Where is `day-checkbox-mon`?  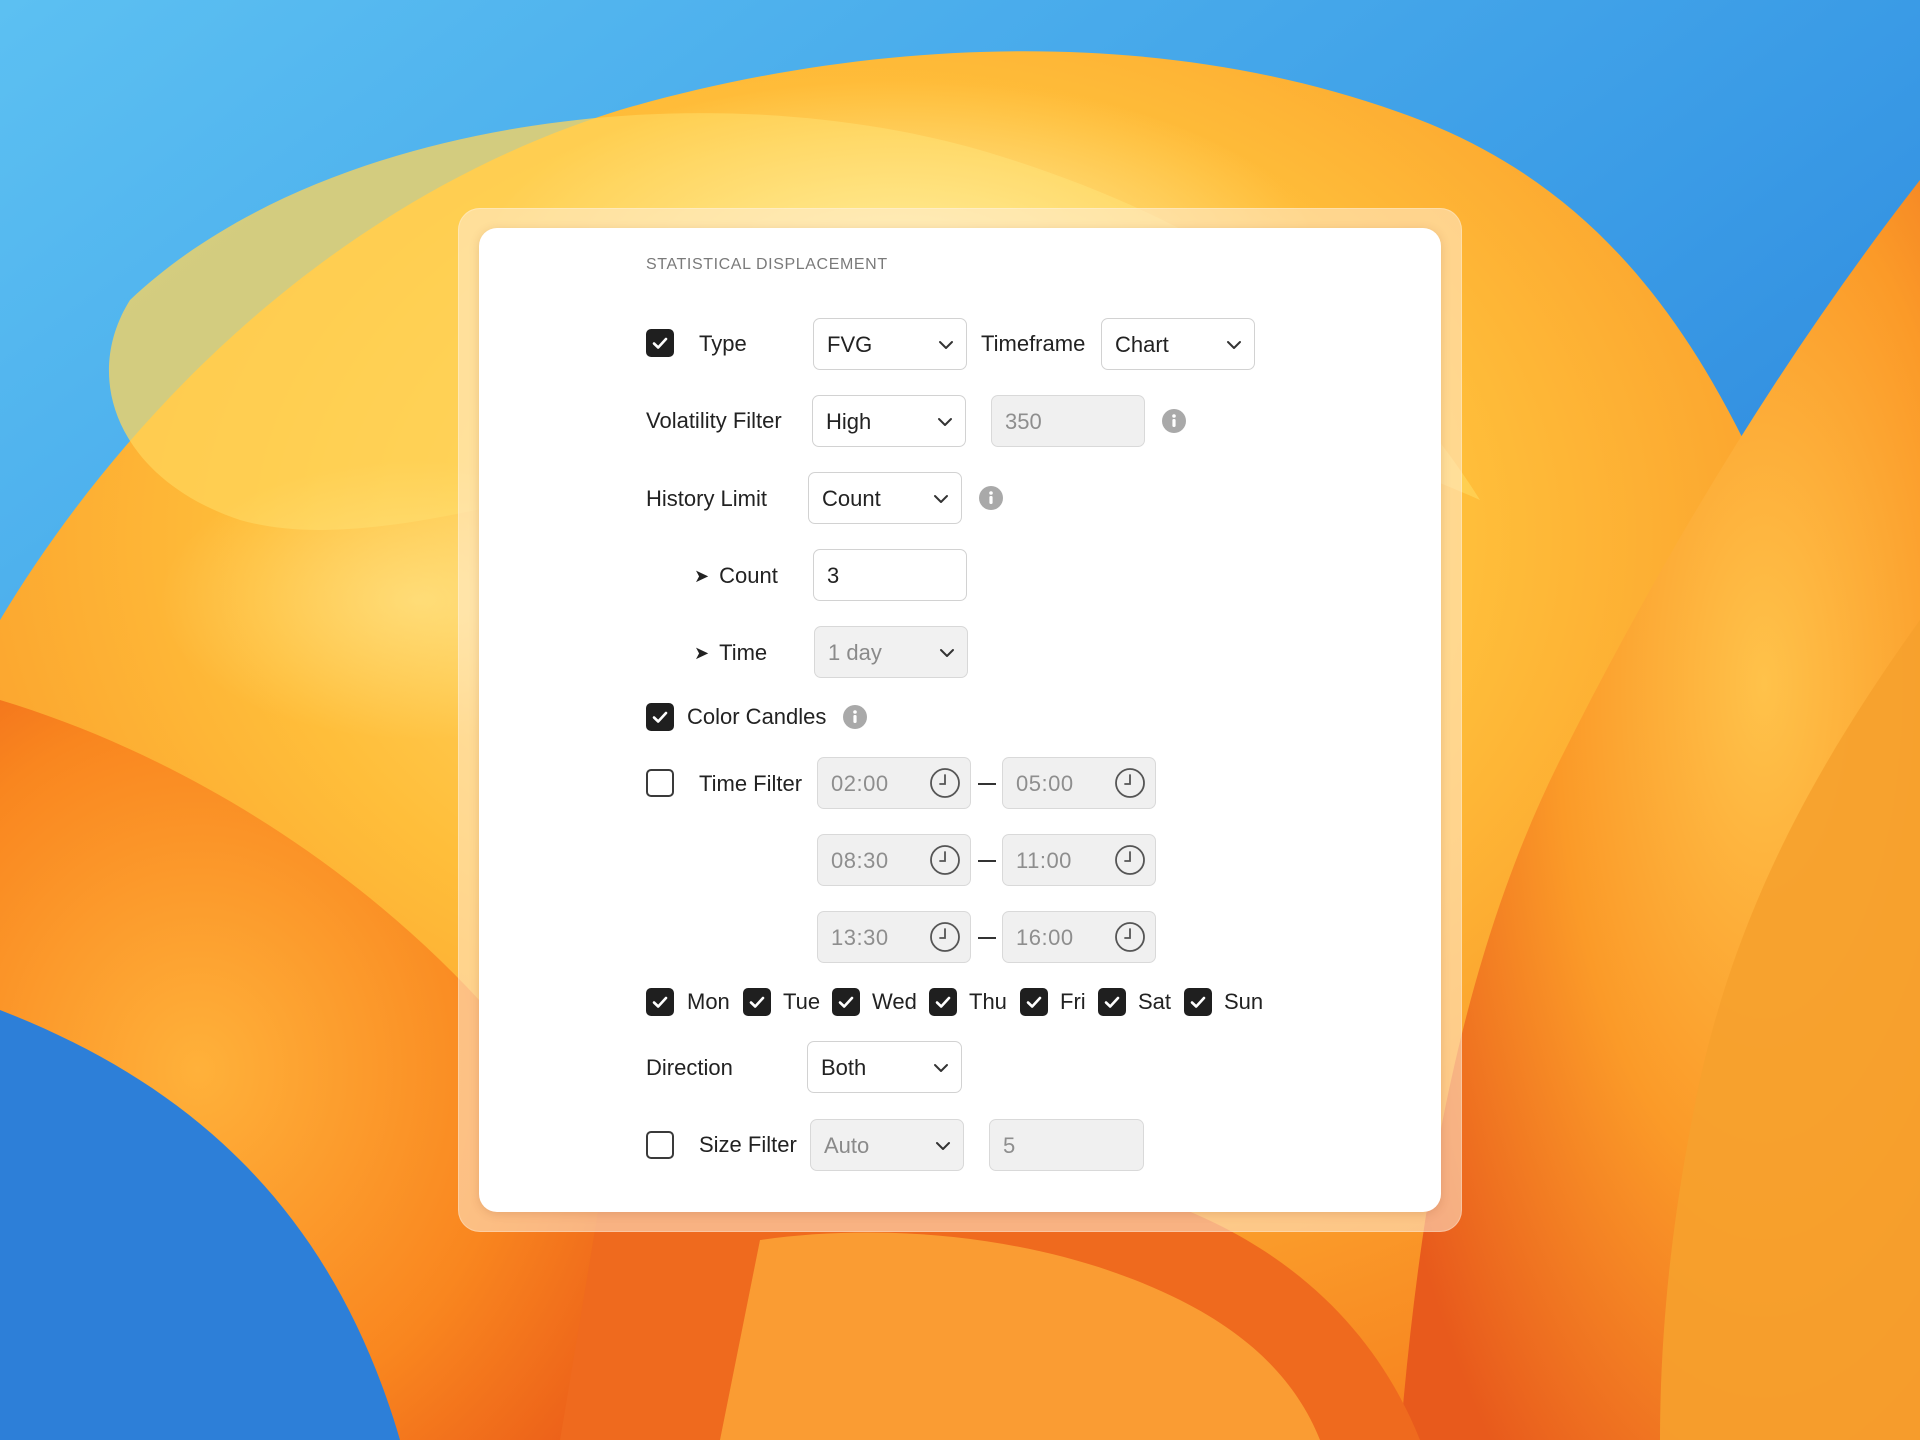
day-checkbox-mon is located at coordinates (660, 1002).